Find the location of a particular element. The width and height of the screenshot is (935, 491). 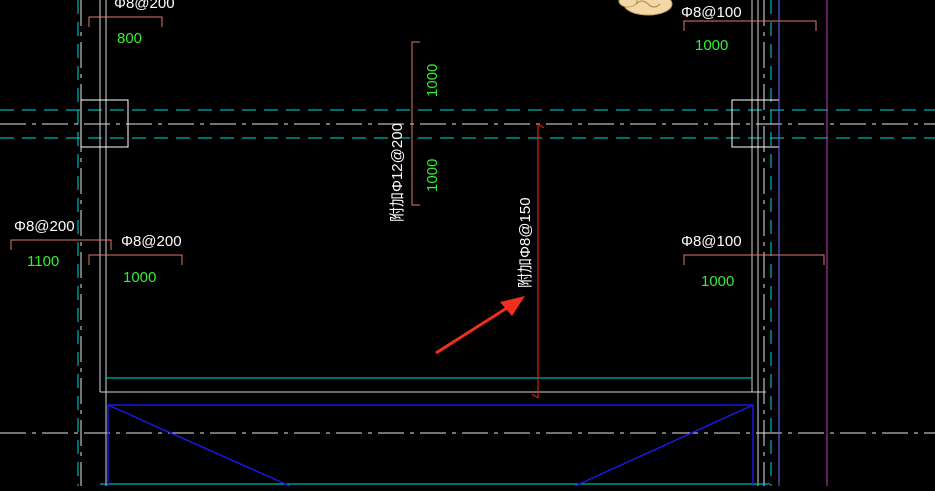

opening-outline is located at coordinates (430, 447).